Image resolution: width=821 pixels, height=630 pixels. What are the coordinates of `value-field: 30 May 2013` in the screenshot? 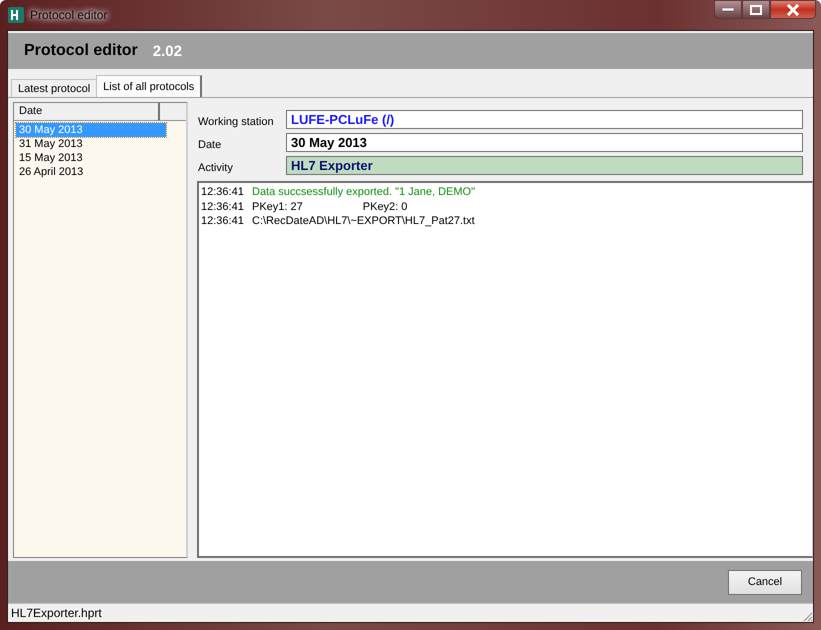 It's located at (544, 142).